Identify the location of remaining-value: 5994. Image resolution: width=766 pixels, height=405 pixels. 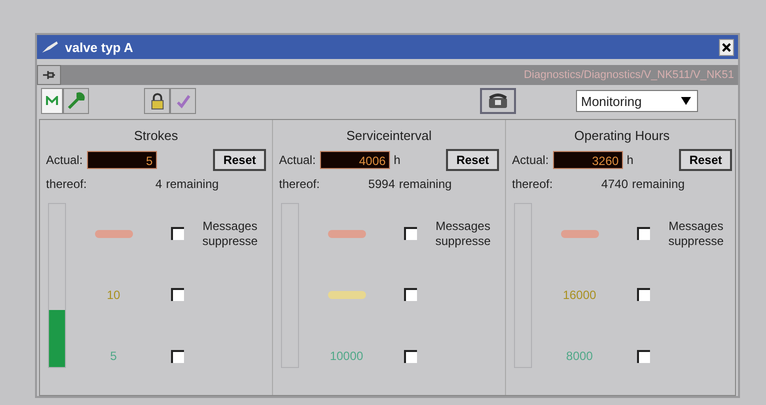
(381, 184).